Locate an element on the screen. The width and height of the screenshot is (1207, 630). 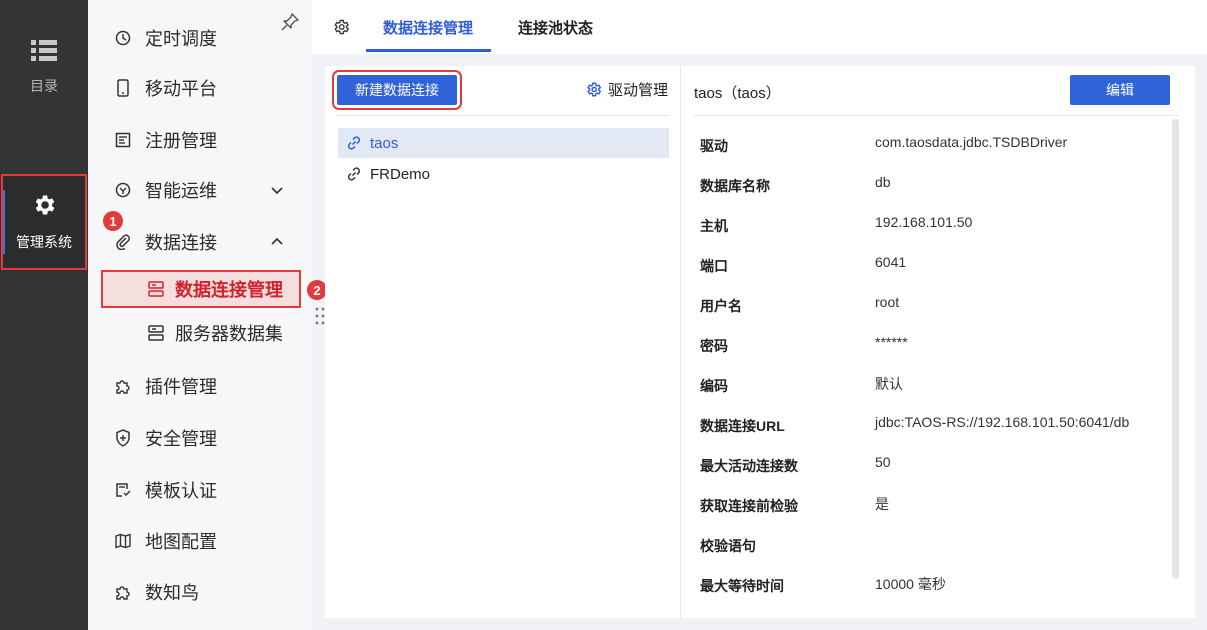
menu-item-mobile: 移动平台 is located at coordinates (200, 88).